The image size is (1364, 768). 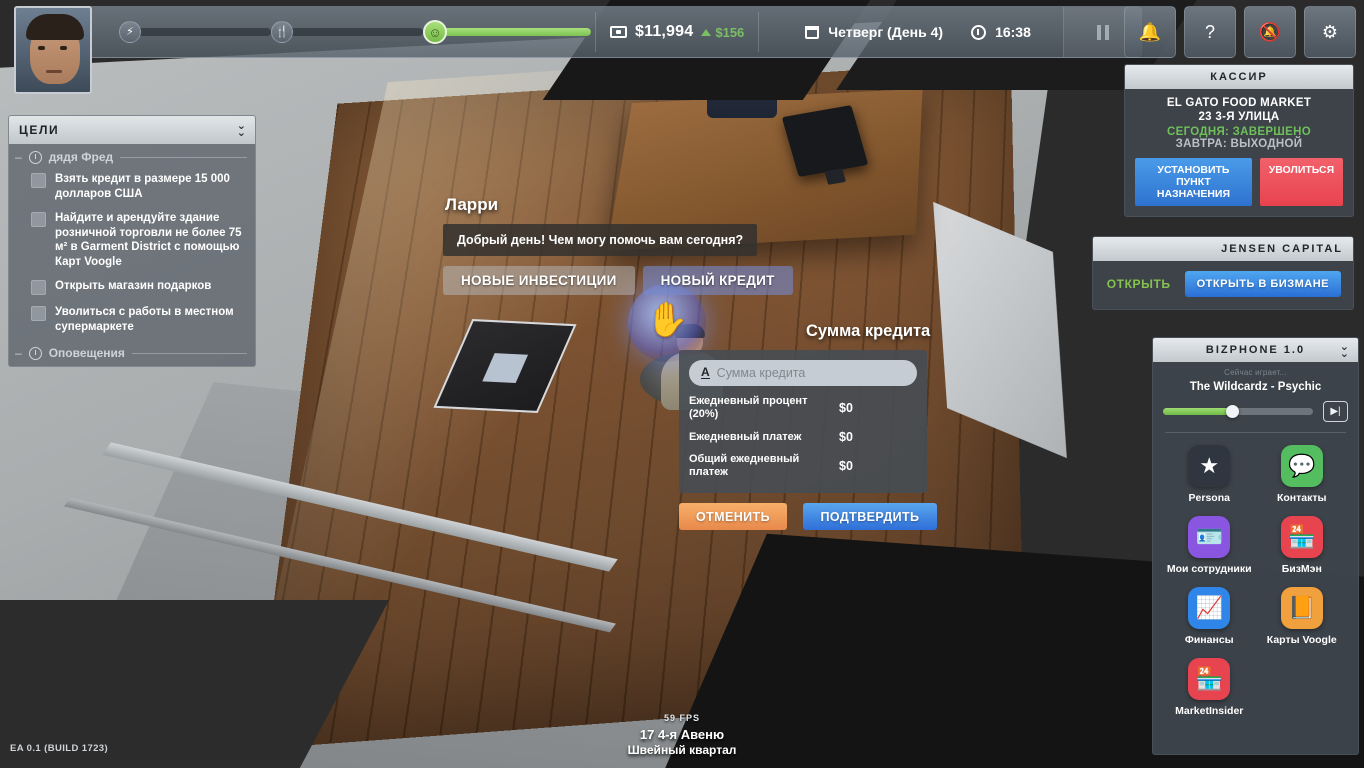 I want to click on chart-icon: 📈, so click(x=1209, y=608).